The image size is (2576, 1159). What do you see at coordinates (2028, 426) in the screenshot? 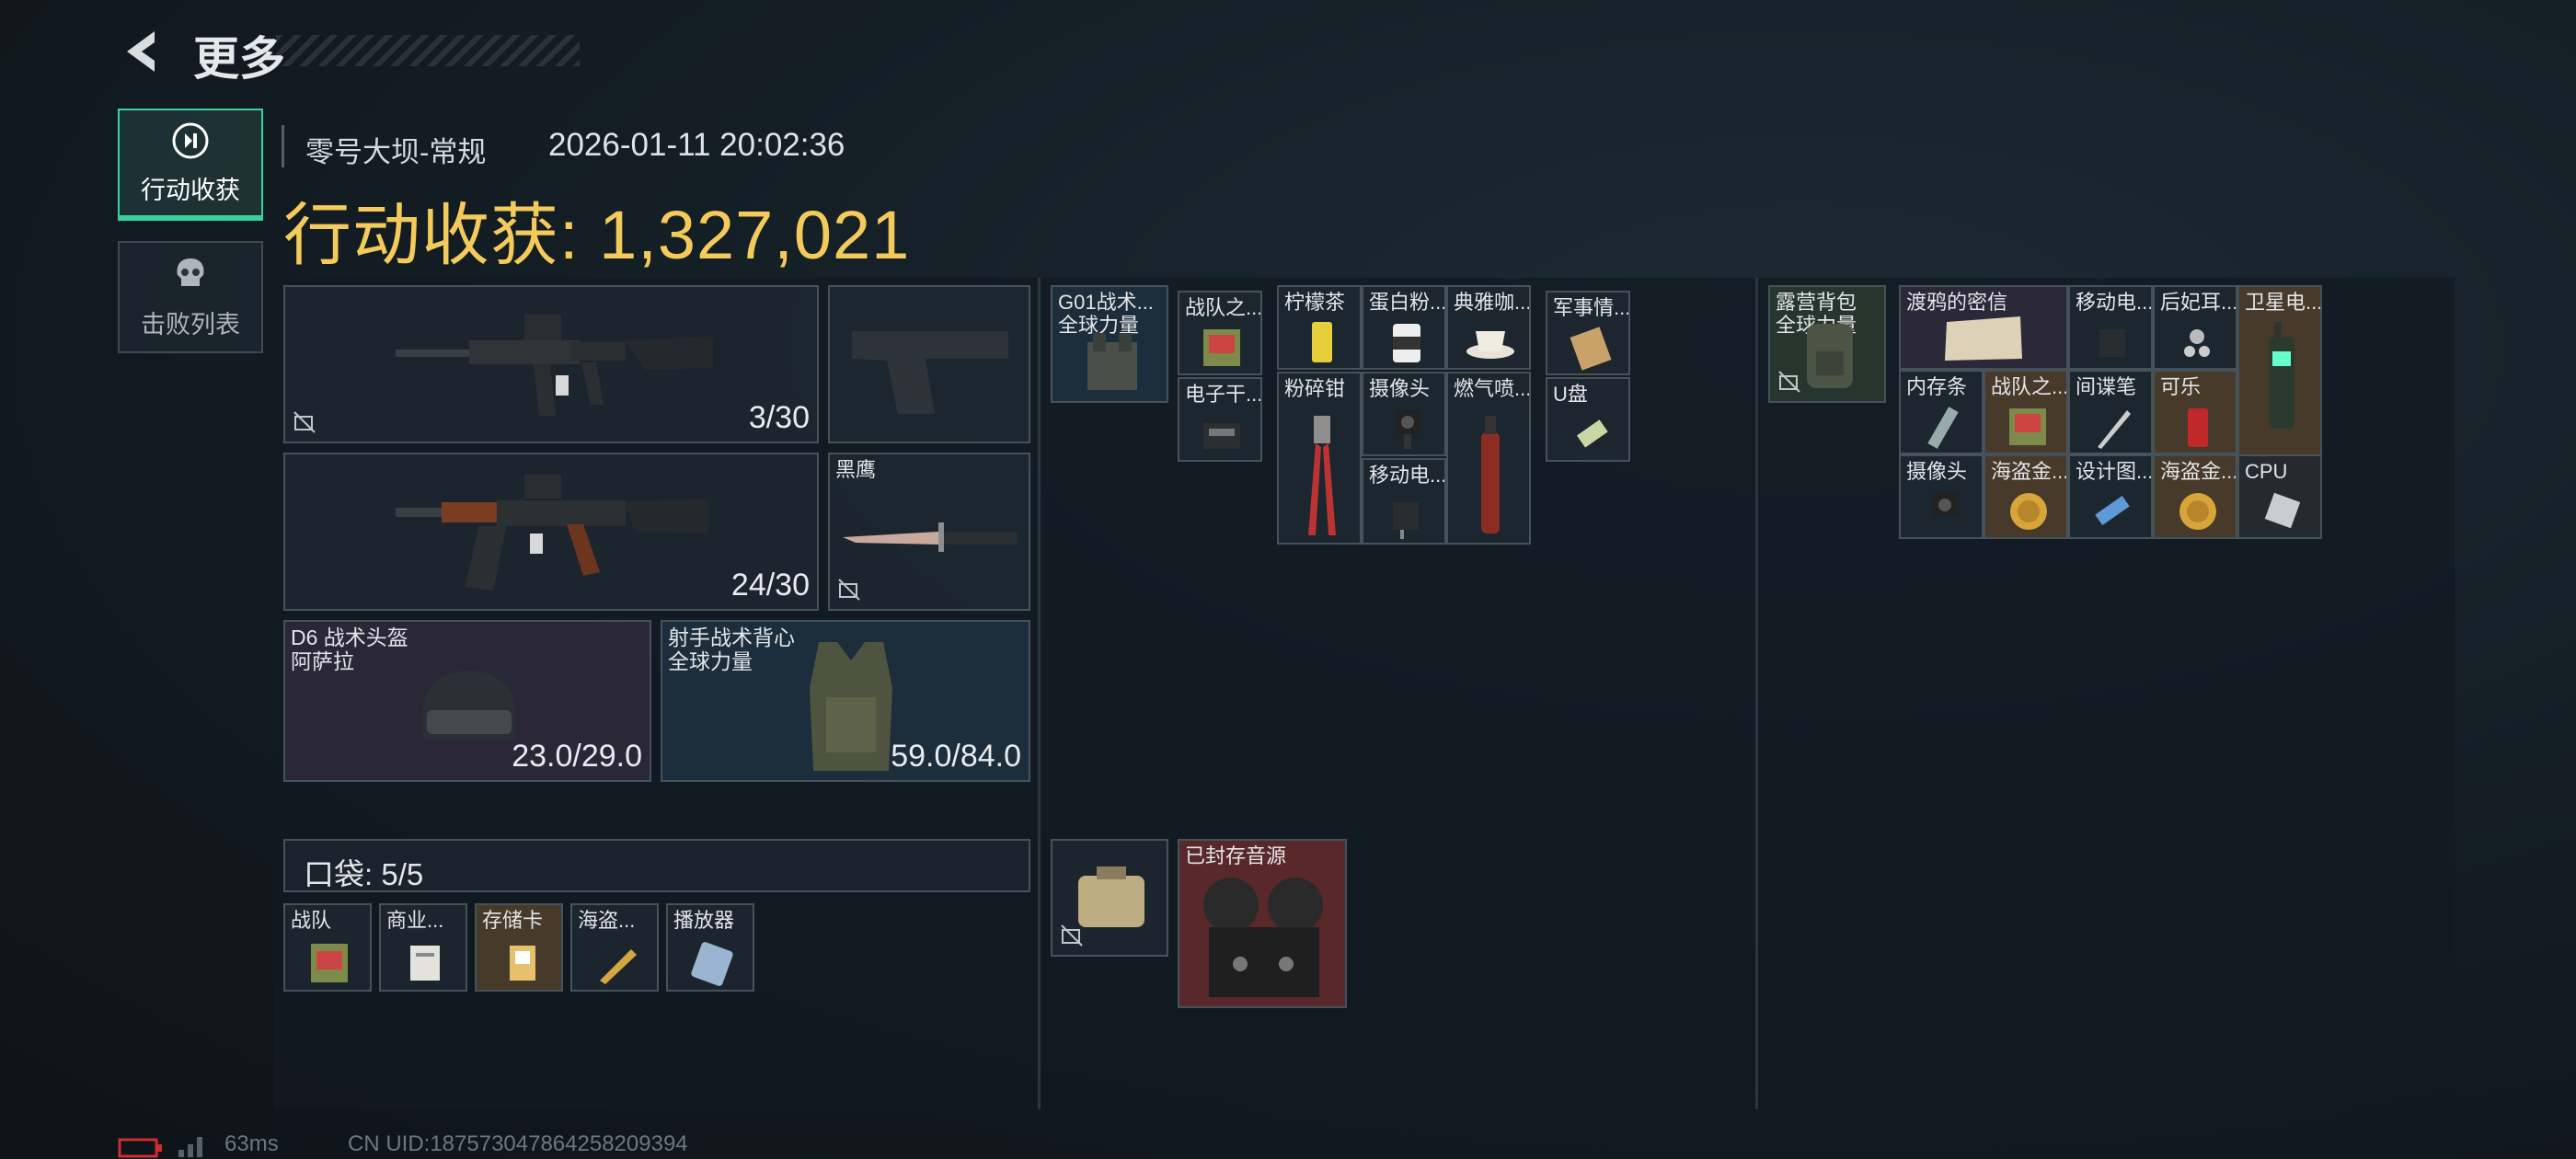
I see `card-pack-icon` at bounding box center [2028, 426].